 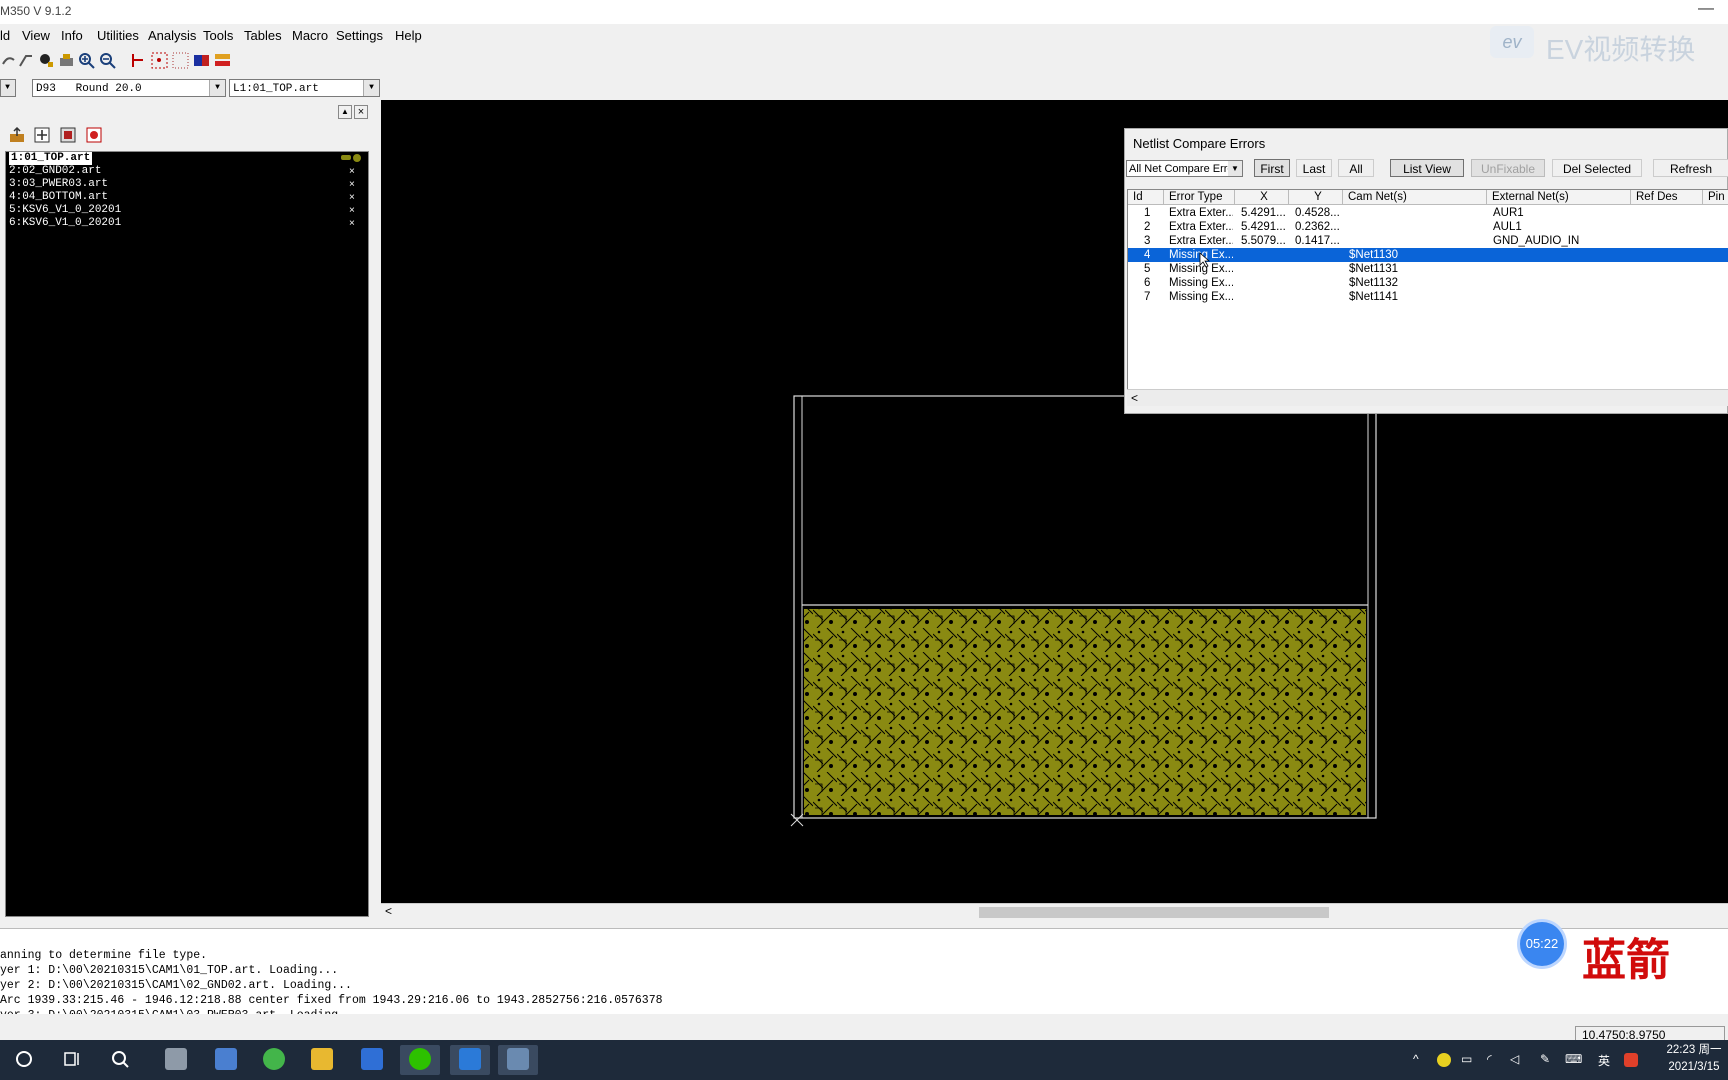 What do you see at coordinates (274, 1060) in the screenshot?
I see `taskbar-app-browser` at bounding box center [274, 1060].